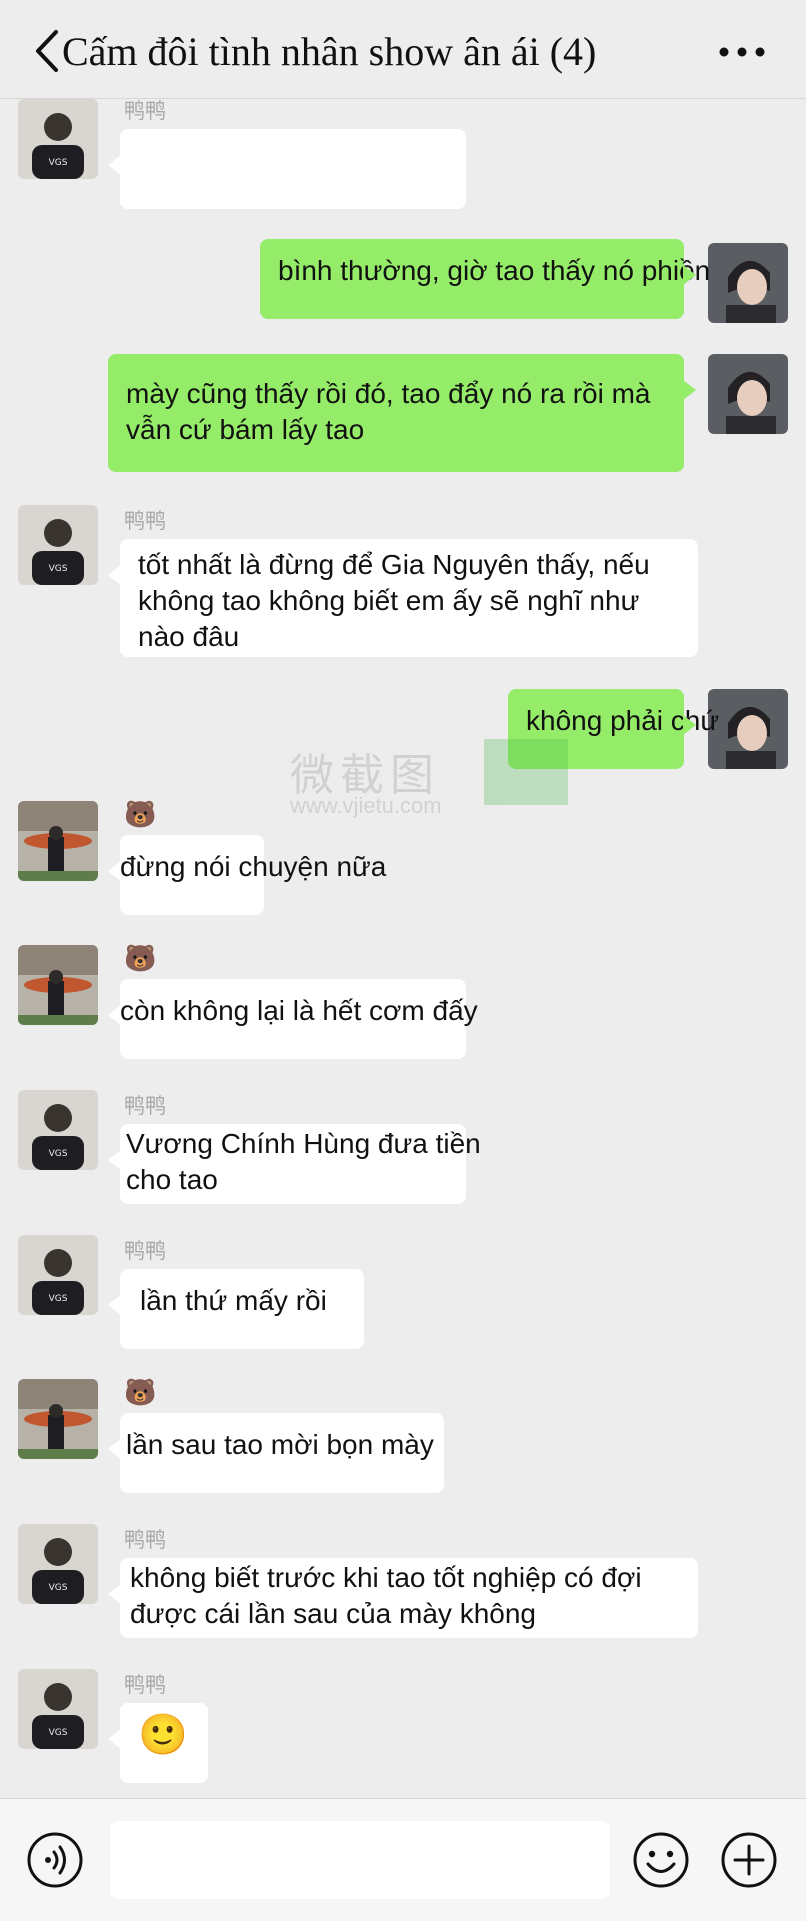 This screenshot has height=1921, width=806. I want to click on message-text: nào đâu, so click(189, 636).